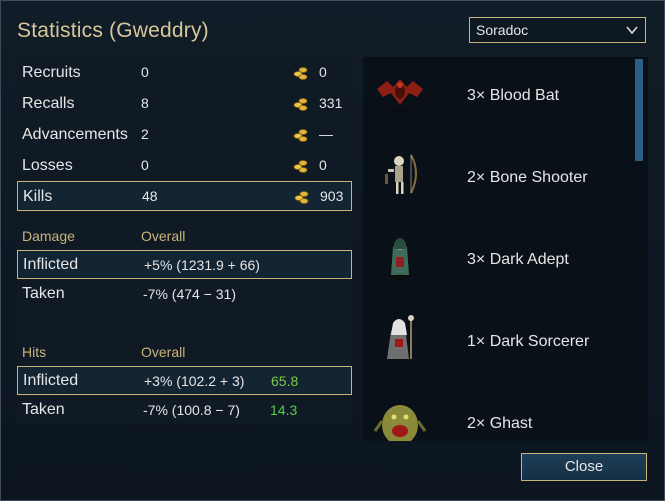 This screenshot has height=501, width=665. I want to click on side-select: Soradoc, so click(557, 30).